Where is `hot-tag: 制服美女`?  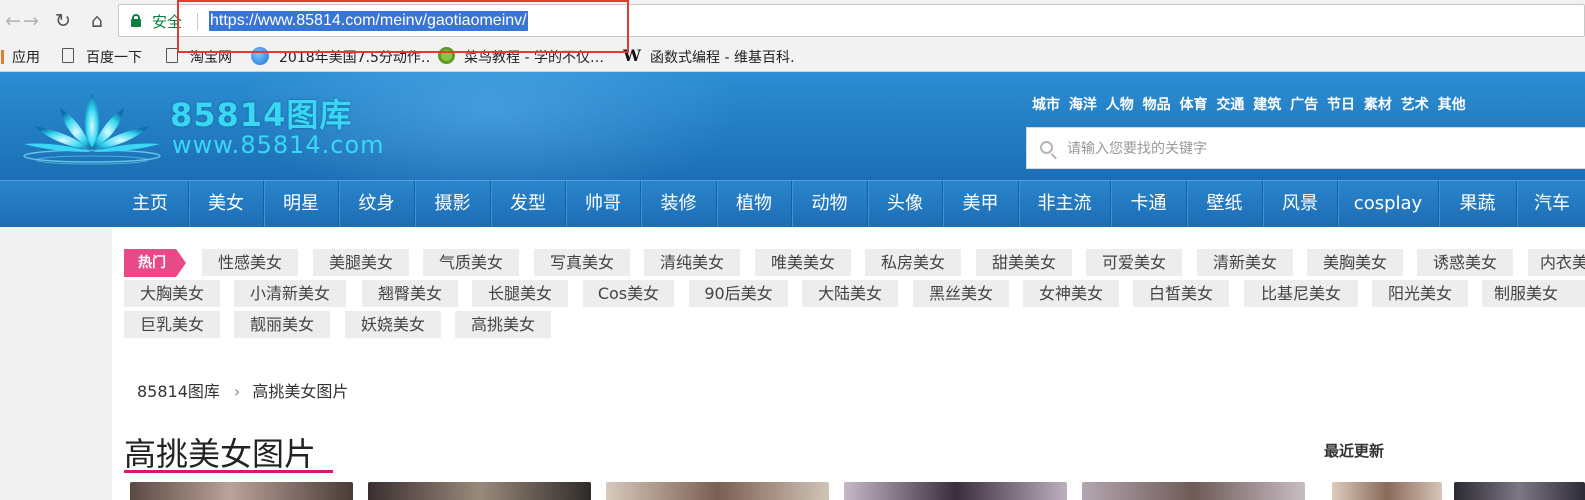 hot-tag: 制服美女 is located at coordinates (1533, 293).